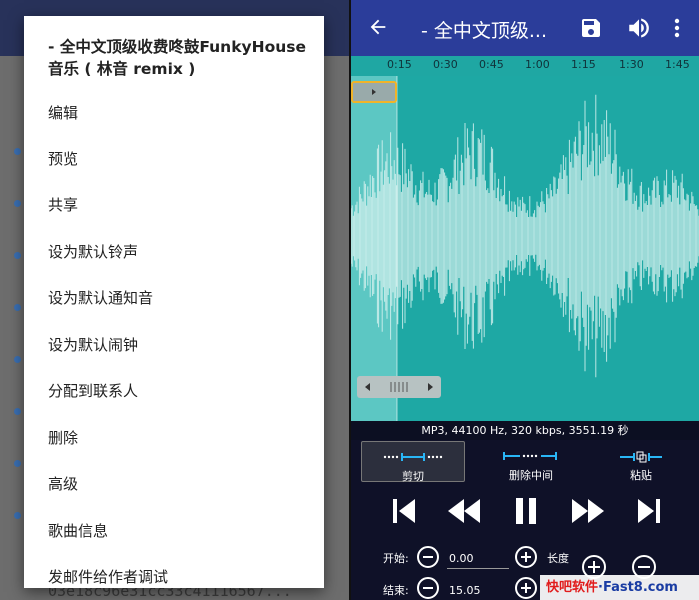 This screenshot has height=600, width=699. What do you see at coordinates (63, 483) in the screenshot?
I see `menu-item-advanced: 高级` at bounding box center [63, 483].